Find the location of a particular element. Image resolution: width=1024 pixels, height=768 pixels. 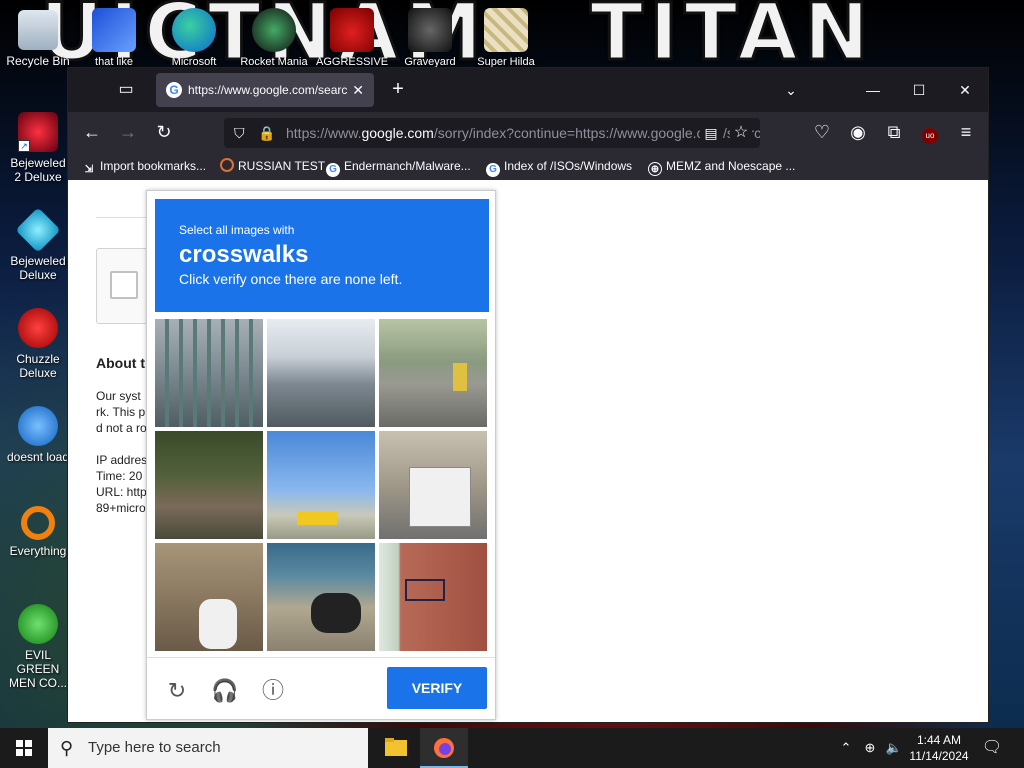

show-hidden-icons-chevron: ⌃ is located at coordinates (846, 748).